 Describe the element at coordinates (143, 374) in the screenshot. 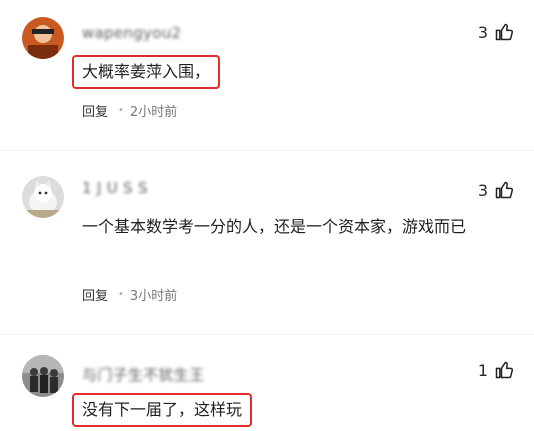

I see `username: 与门子生不犹生王` at that location.